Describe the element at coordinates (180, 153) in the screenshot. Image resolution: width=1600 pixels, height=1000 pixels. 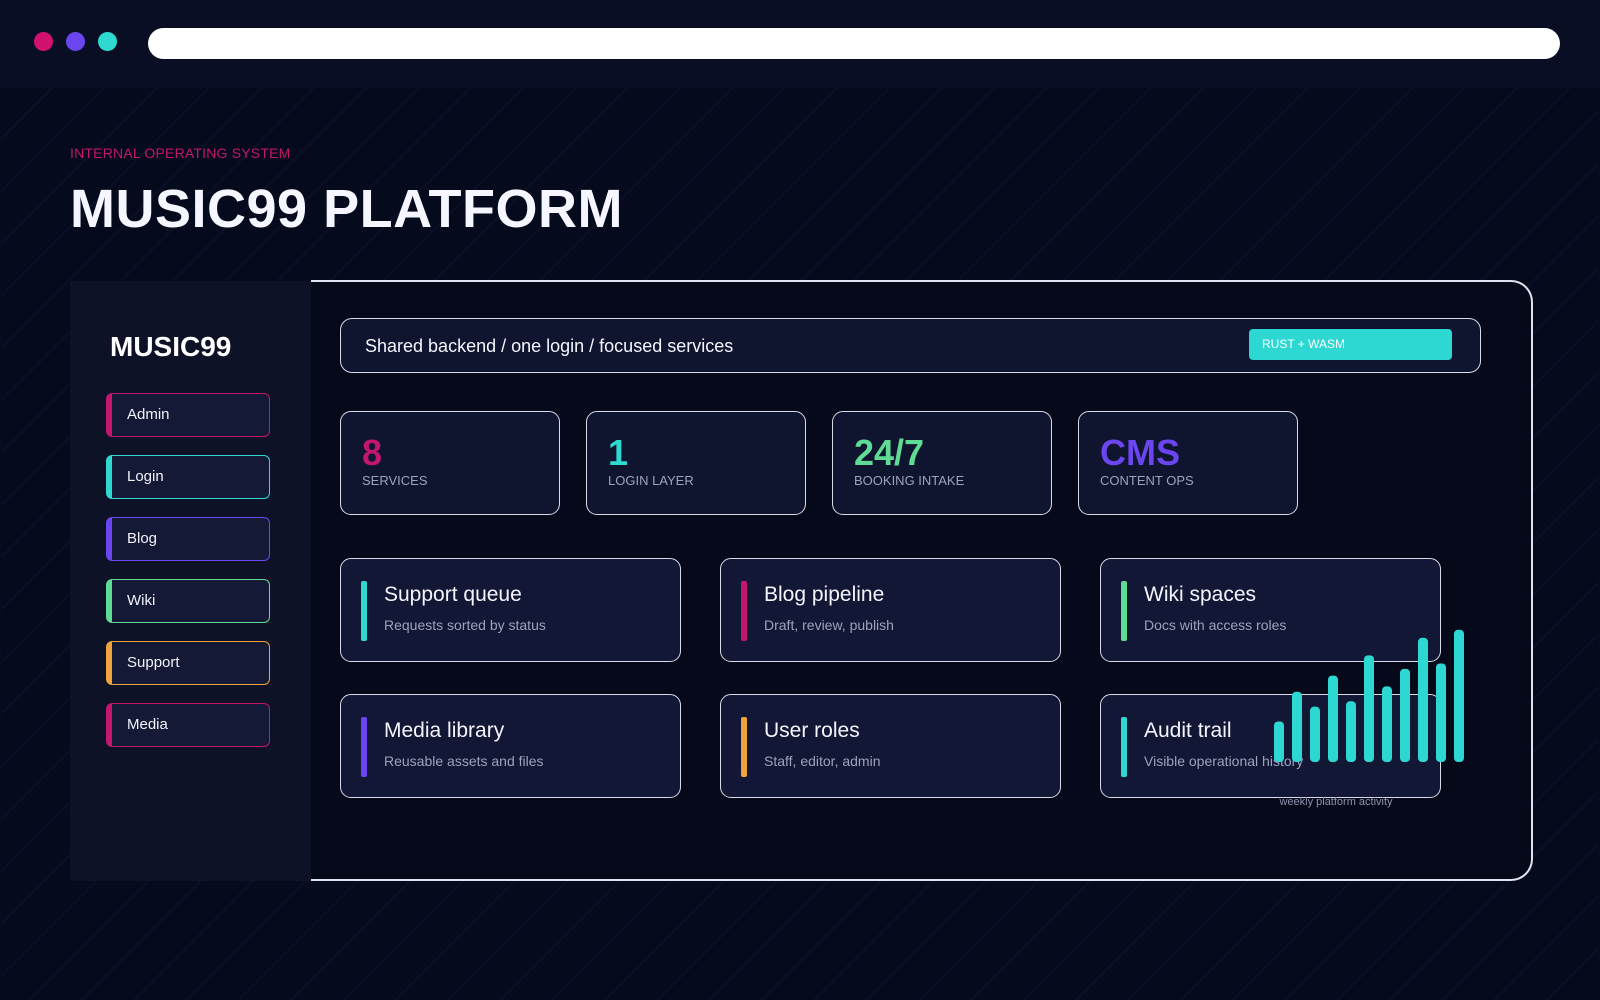
I see `page-eyebrow: INTERNAL OPERATING SYSTEM` at that location.